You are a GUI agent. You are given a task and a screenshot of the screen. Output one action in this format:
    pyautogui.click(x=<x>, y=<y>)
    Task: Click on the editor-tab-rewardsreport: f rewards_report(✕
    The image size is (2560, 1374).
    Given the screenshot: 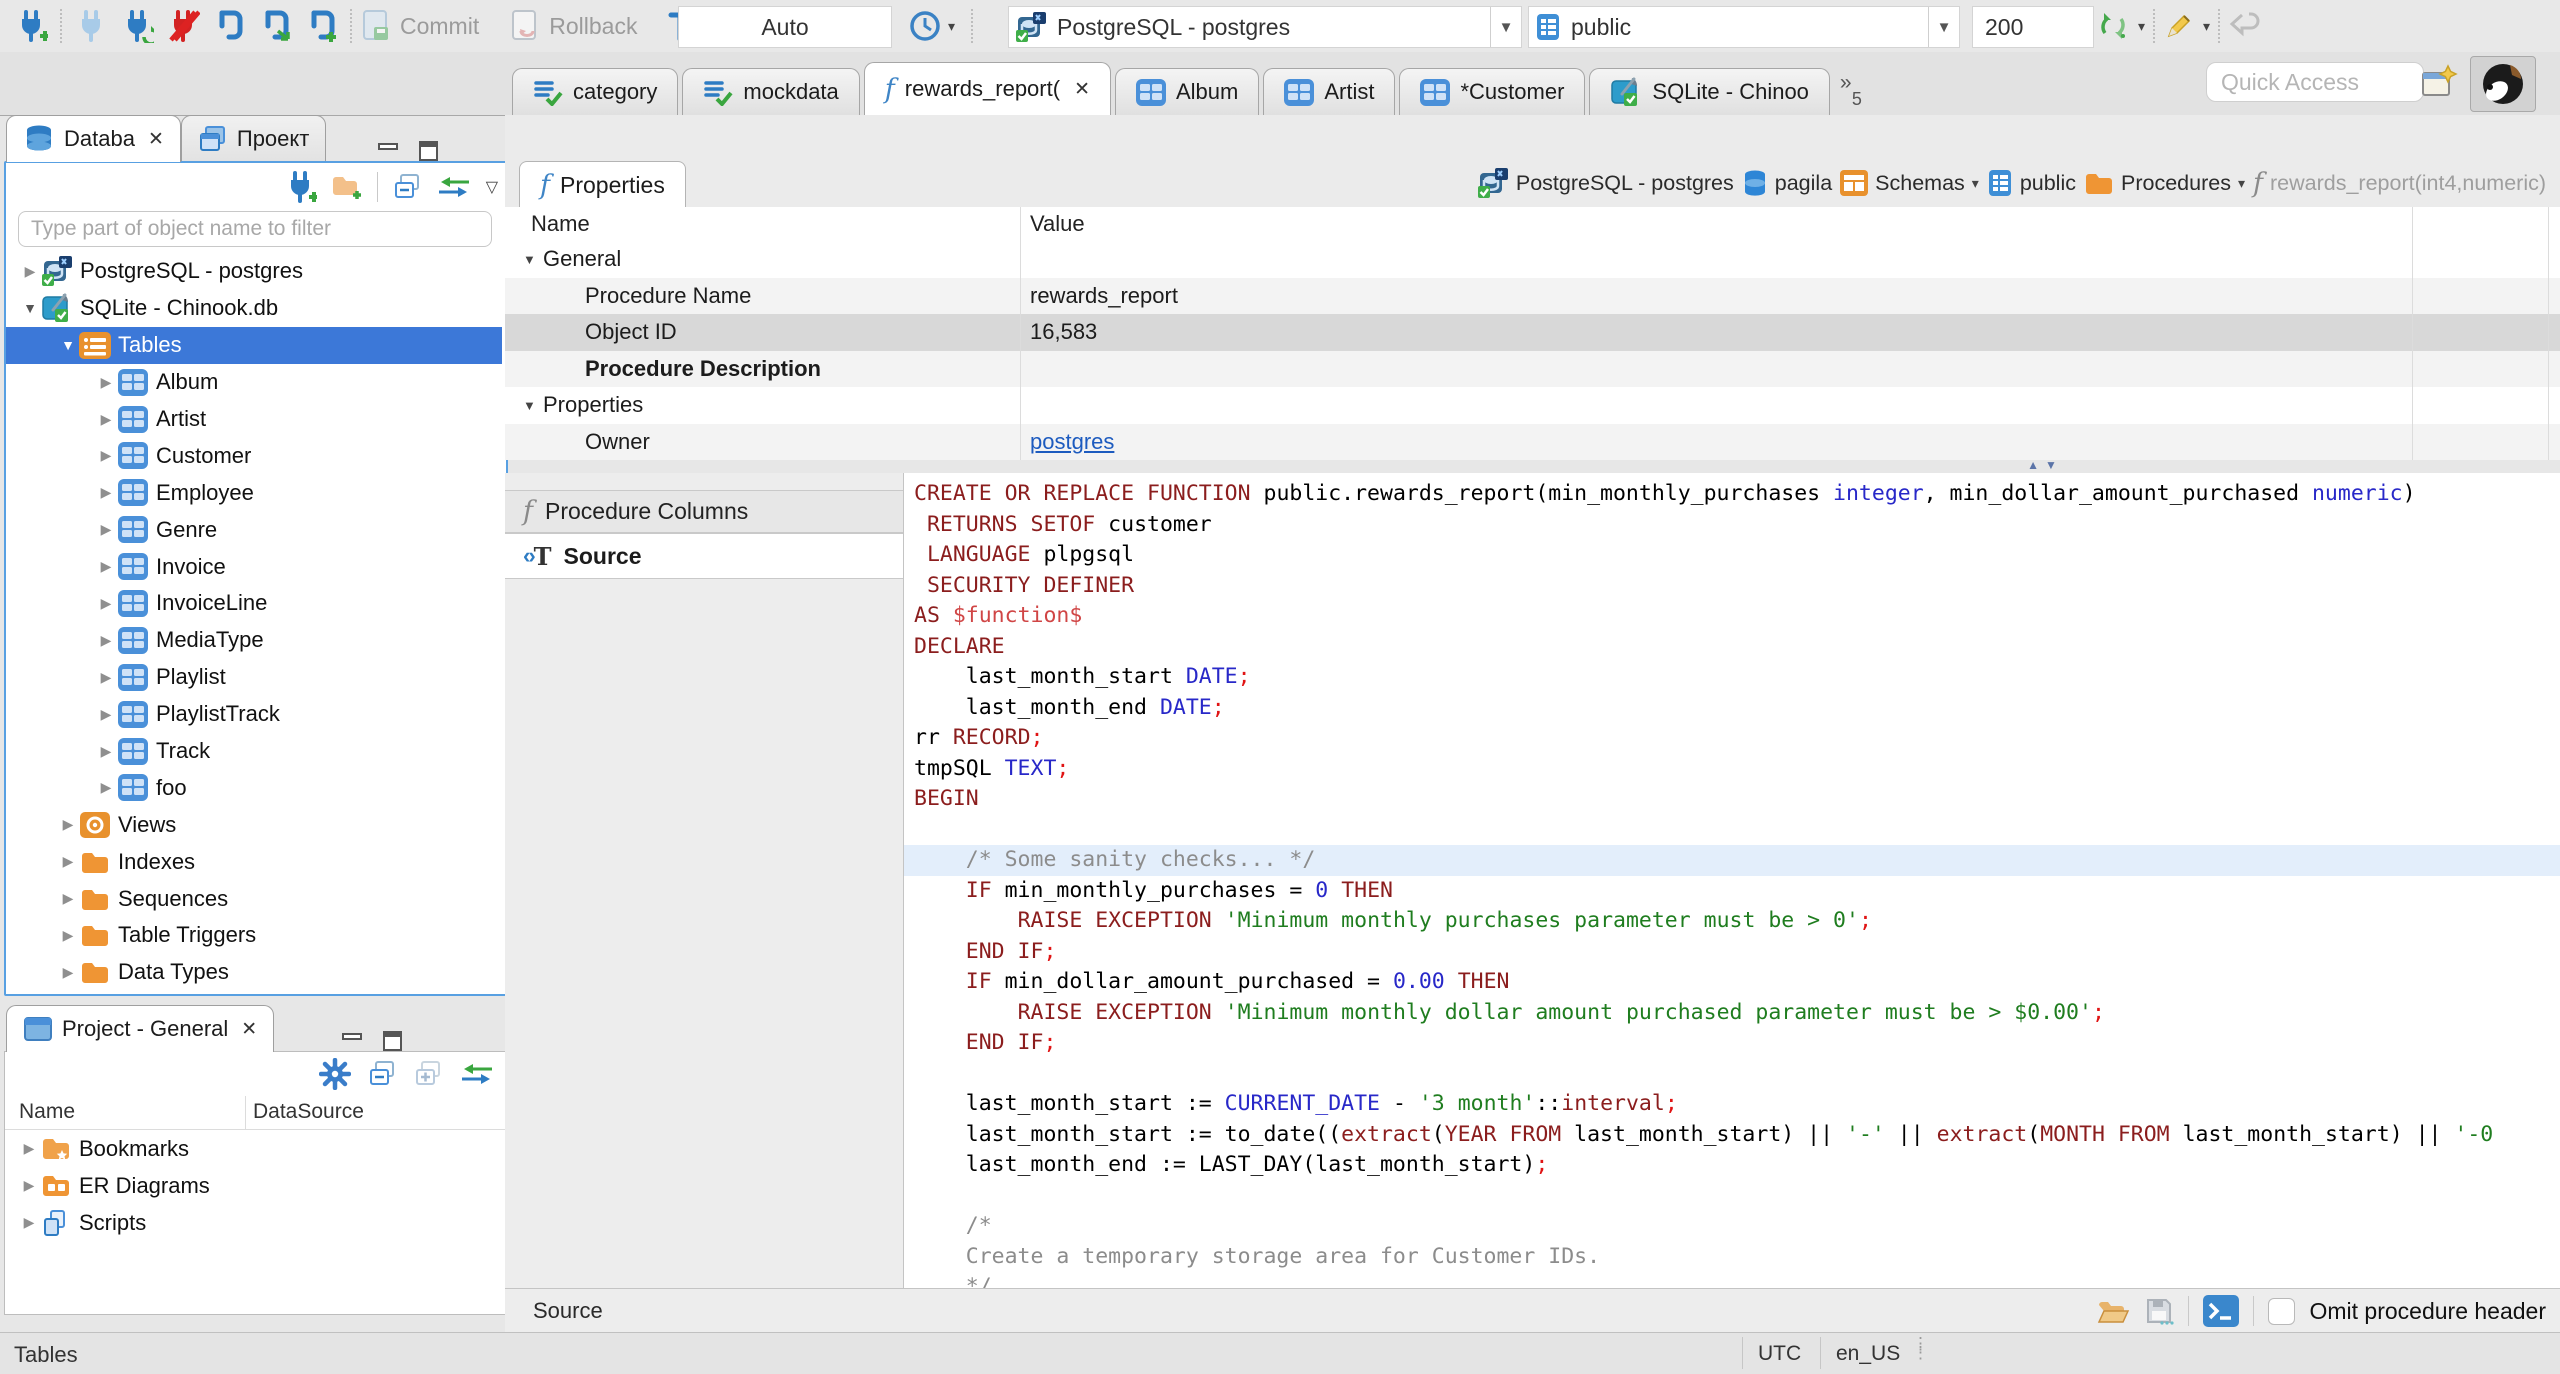 What is the action you would take?
    pyautogui.click(x=987, y=88)
    